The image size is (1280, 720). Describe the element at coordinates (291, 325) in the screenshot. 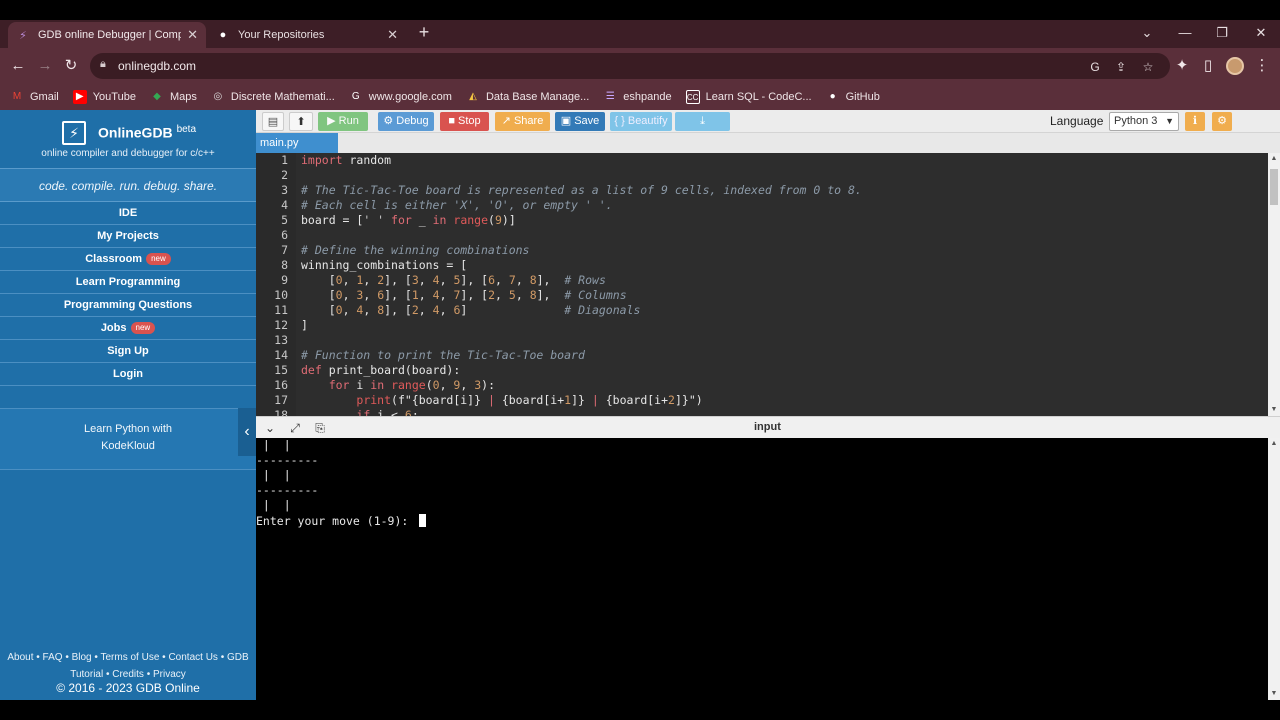

I see `code-line: 12]` at that location.